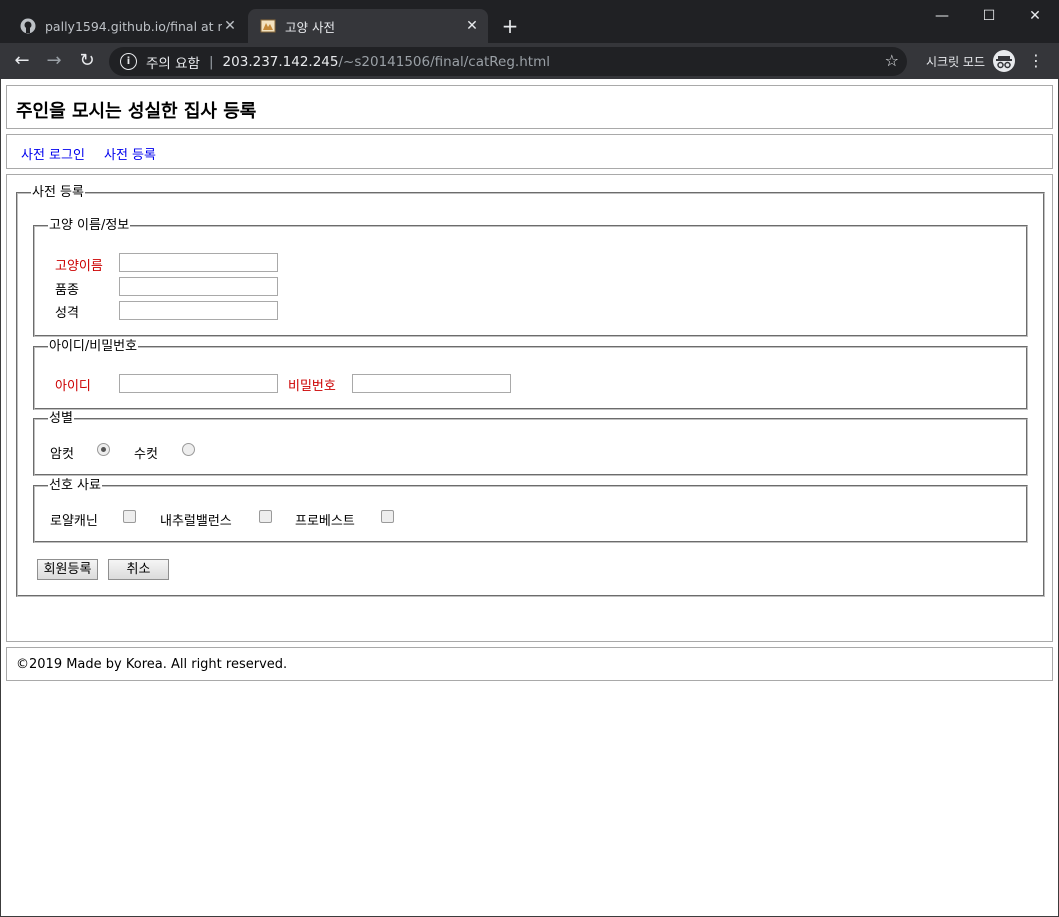 This screenshot has width=1059, height=917. Describe the element at coordinates (1035, 16) in the screenshot. I see `close-window-button: ✕` at that location.